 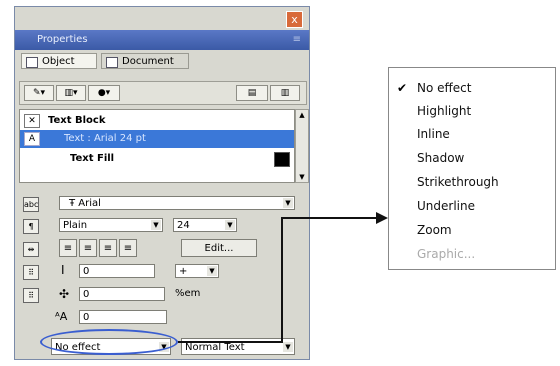 I want to click on spacing-icon: ⠿, so click(x=31, y=272).